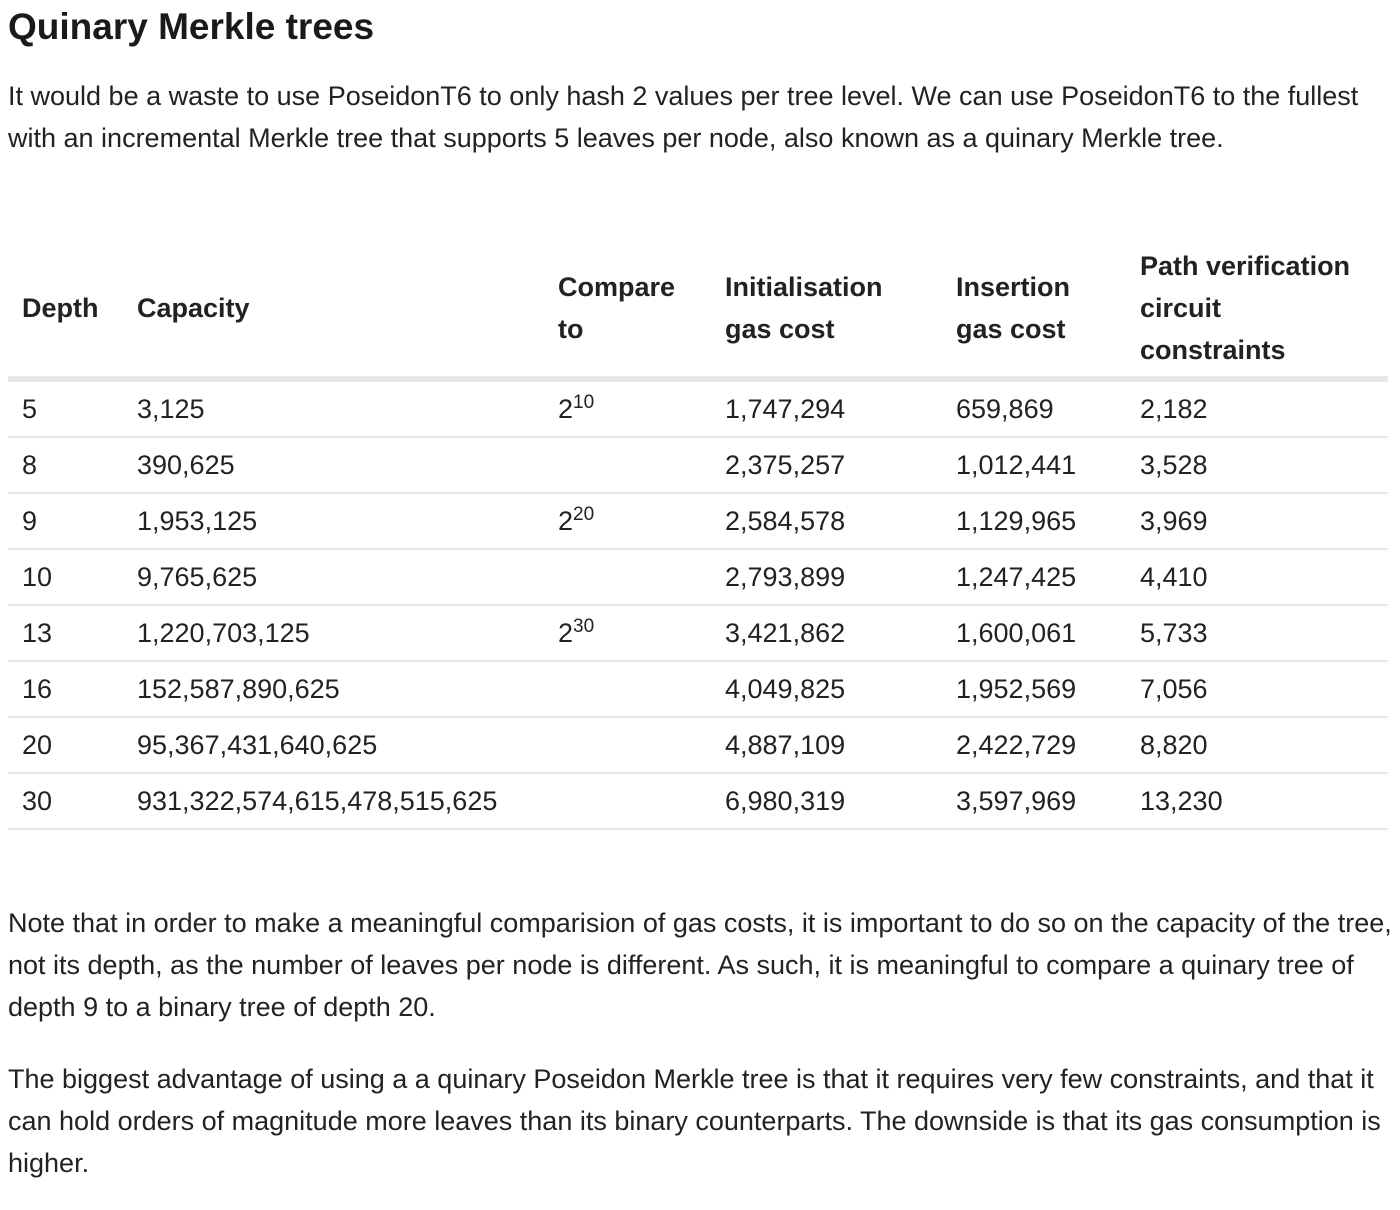 This screenshot has height=1210, width=1400. What do you see at coordinates (1257, 745) in the screenshot?
I see `cell-constraints: 8,820` at bounding box center [1257, 745].